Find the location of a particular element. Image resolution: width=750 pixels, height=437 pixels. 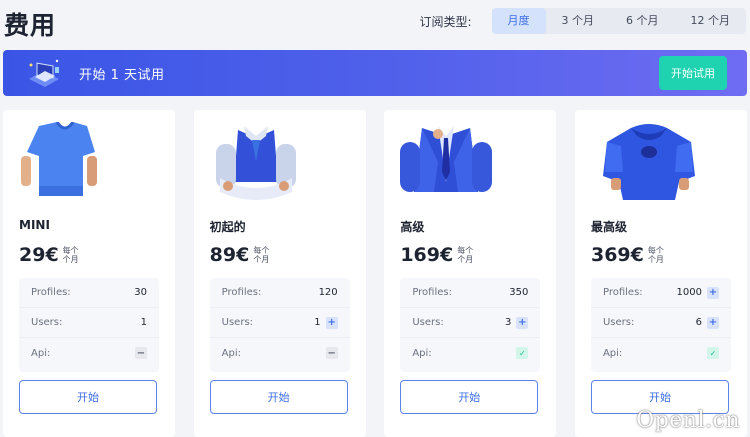

page-title: 费用 is located at coordinates (30, 25).